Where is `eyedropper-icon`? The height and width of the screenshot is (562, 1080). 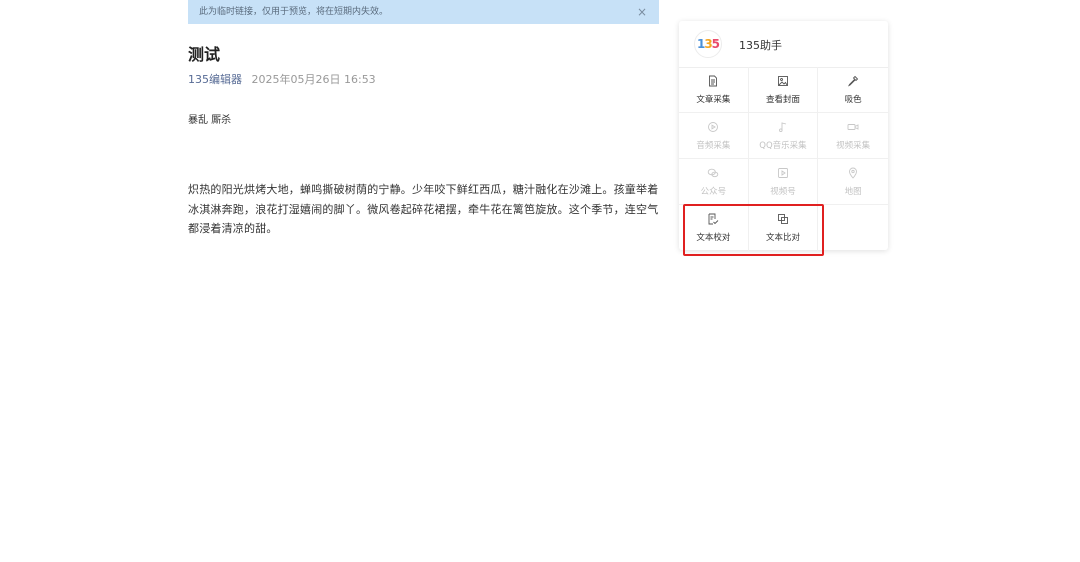
eyedropper-icon is located at coordinates (853, 81).